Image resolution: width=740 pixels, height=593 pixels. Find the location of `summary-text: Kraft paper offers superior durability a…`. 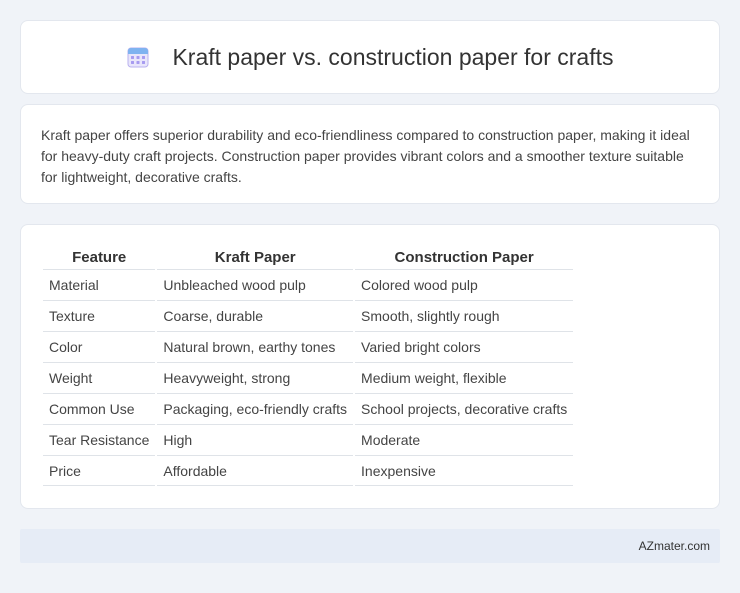

summary-text: Kraft paper offers superior durability a… is located at coordinates (365, 156).